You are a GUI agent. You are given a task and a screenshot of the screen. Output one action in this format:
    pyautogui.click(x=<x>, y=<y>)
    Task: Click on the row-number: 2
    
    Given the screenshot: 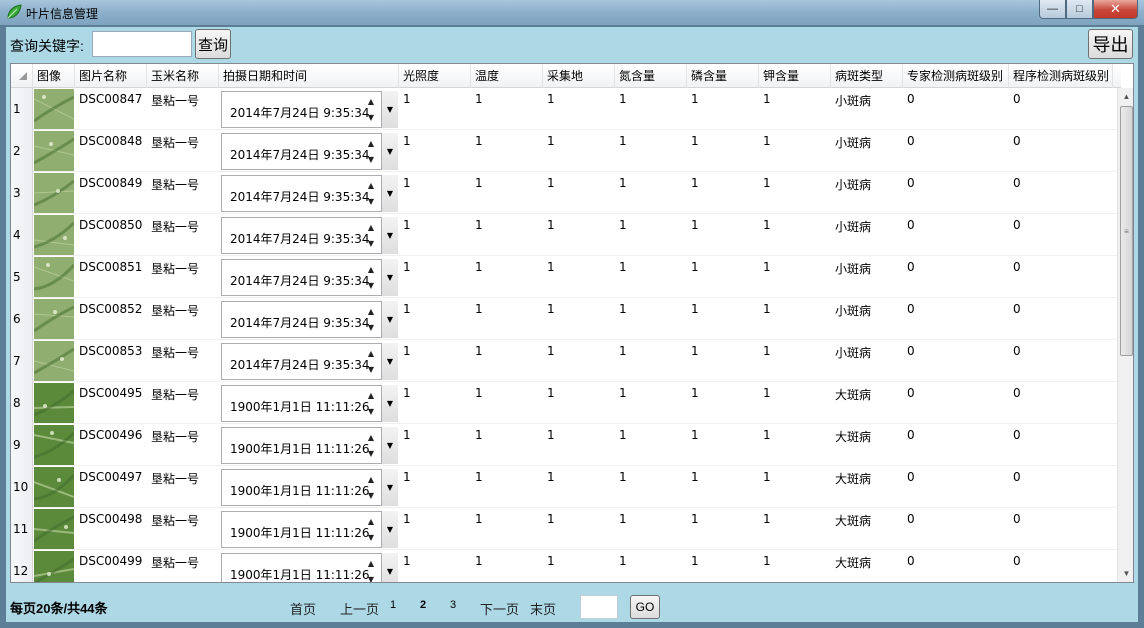 What is the action you would take?
    pyautogui.click(x=22, y=151)
    